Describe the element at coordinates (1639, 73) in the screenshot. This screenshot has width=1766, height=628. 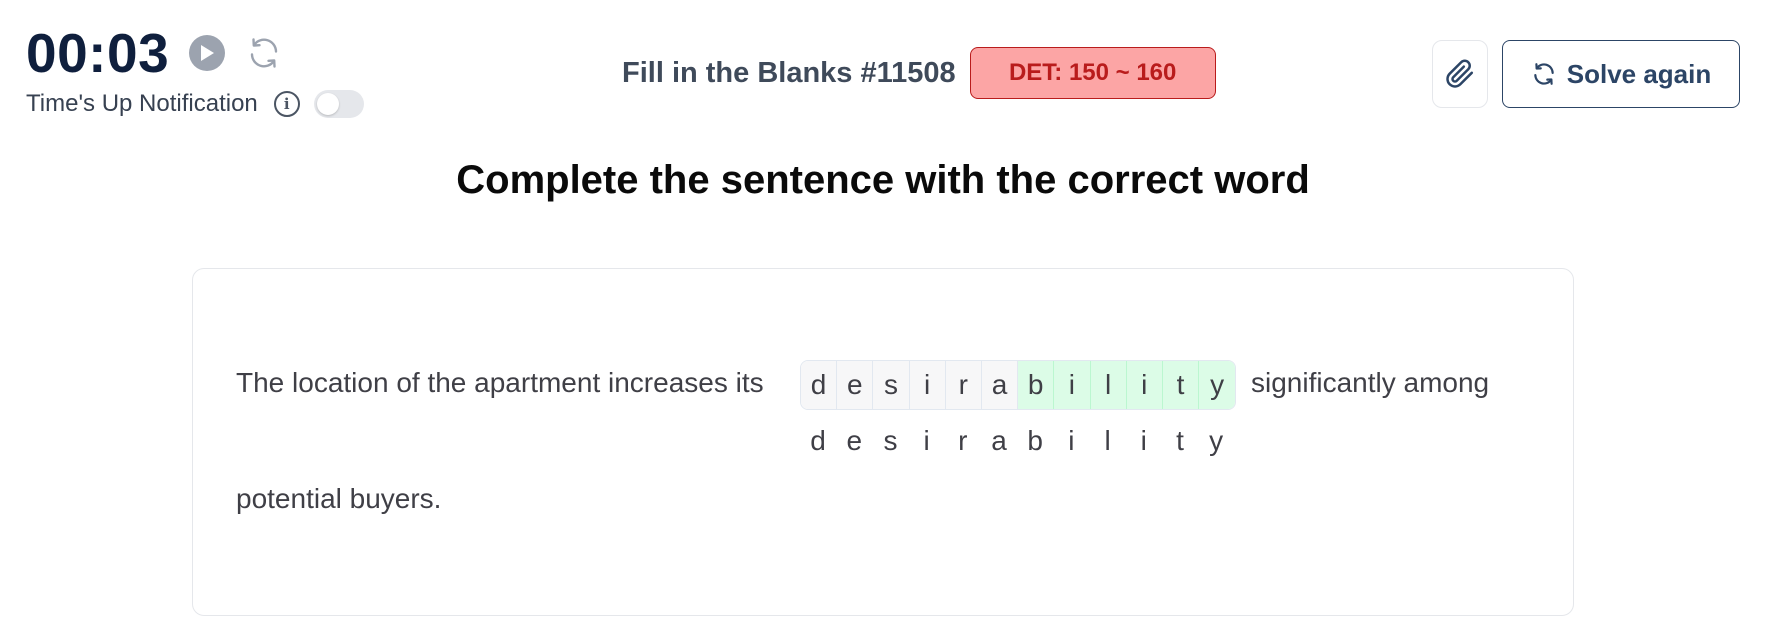
I see `solve-again-label: Solve again` at that location.